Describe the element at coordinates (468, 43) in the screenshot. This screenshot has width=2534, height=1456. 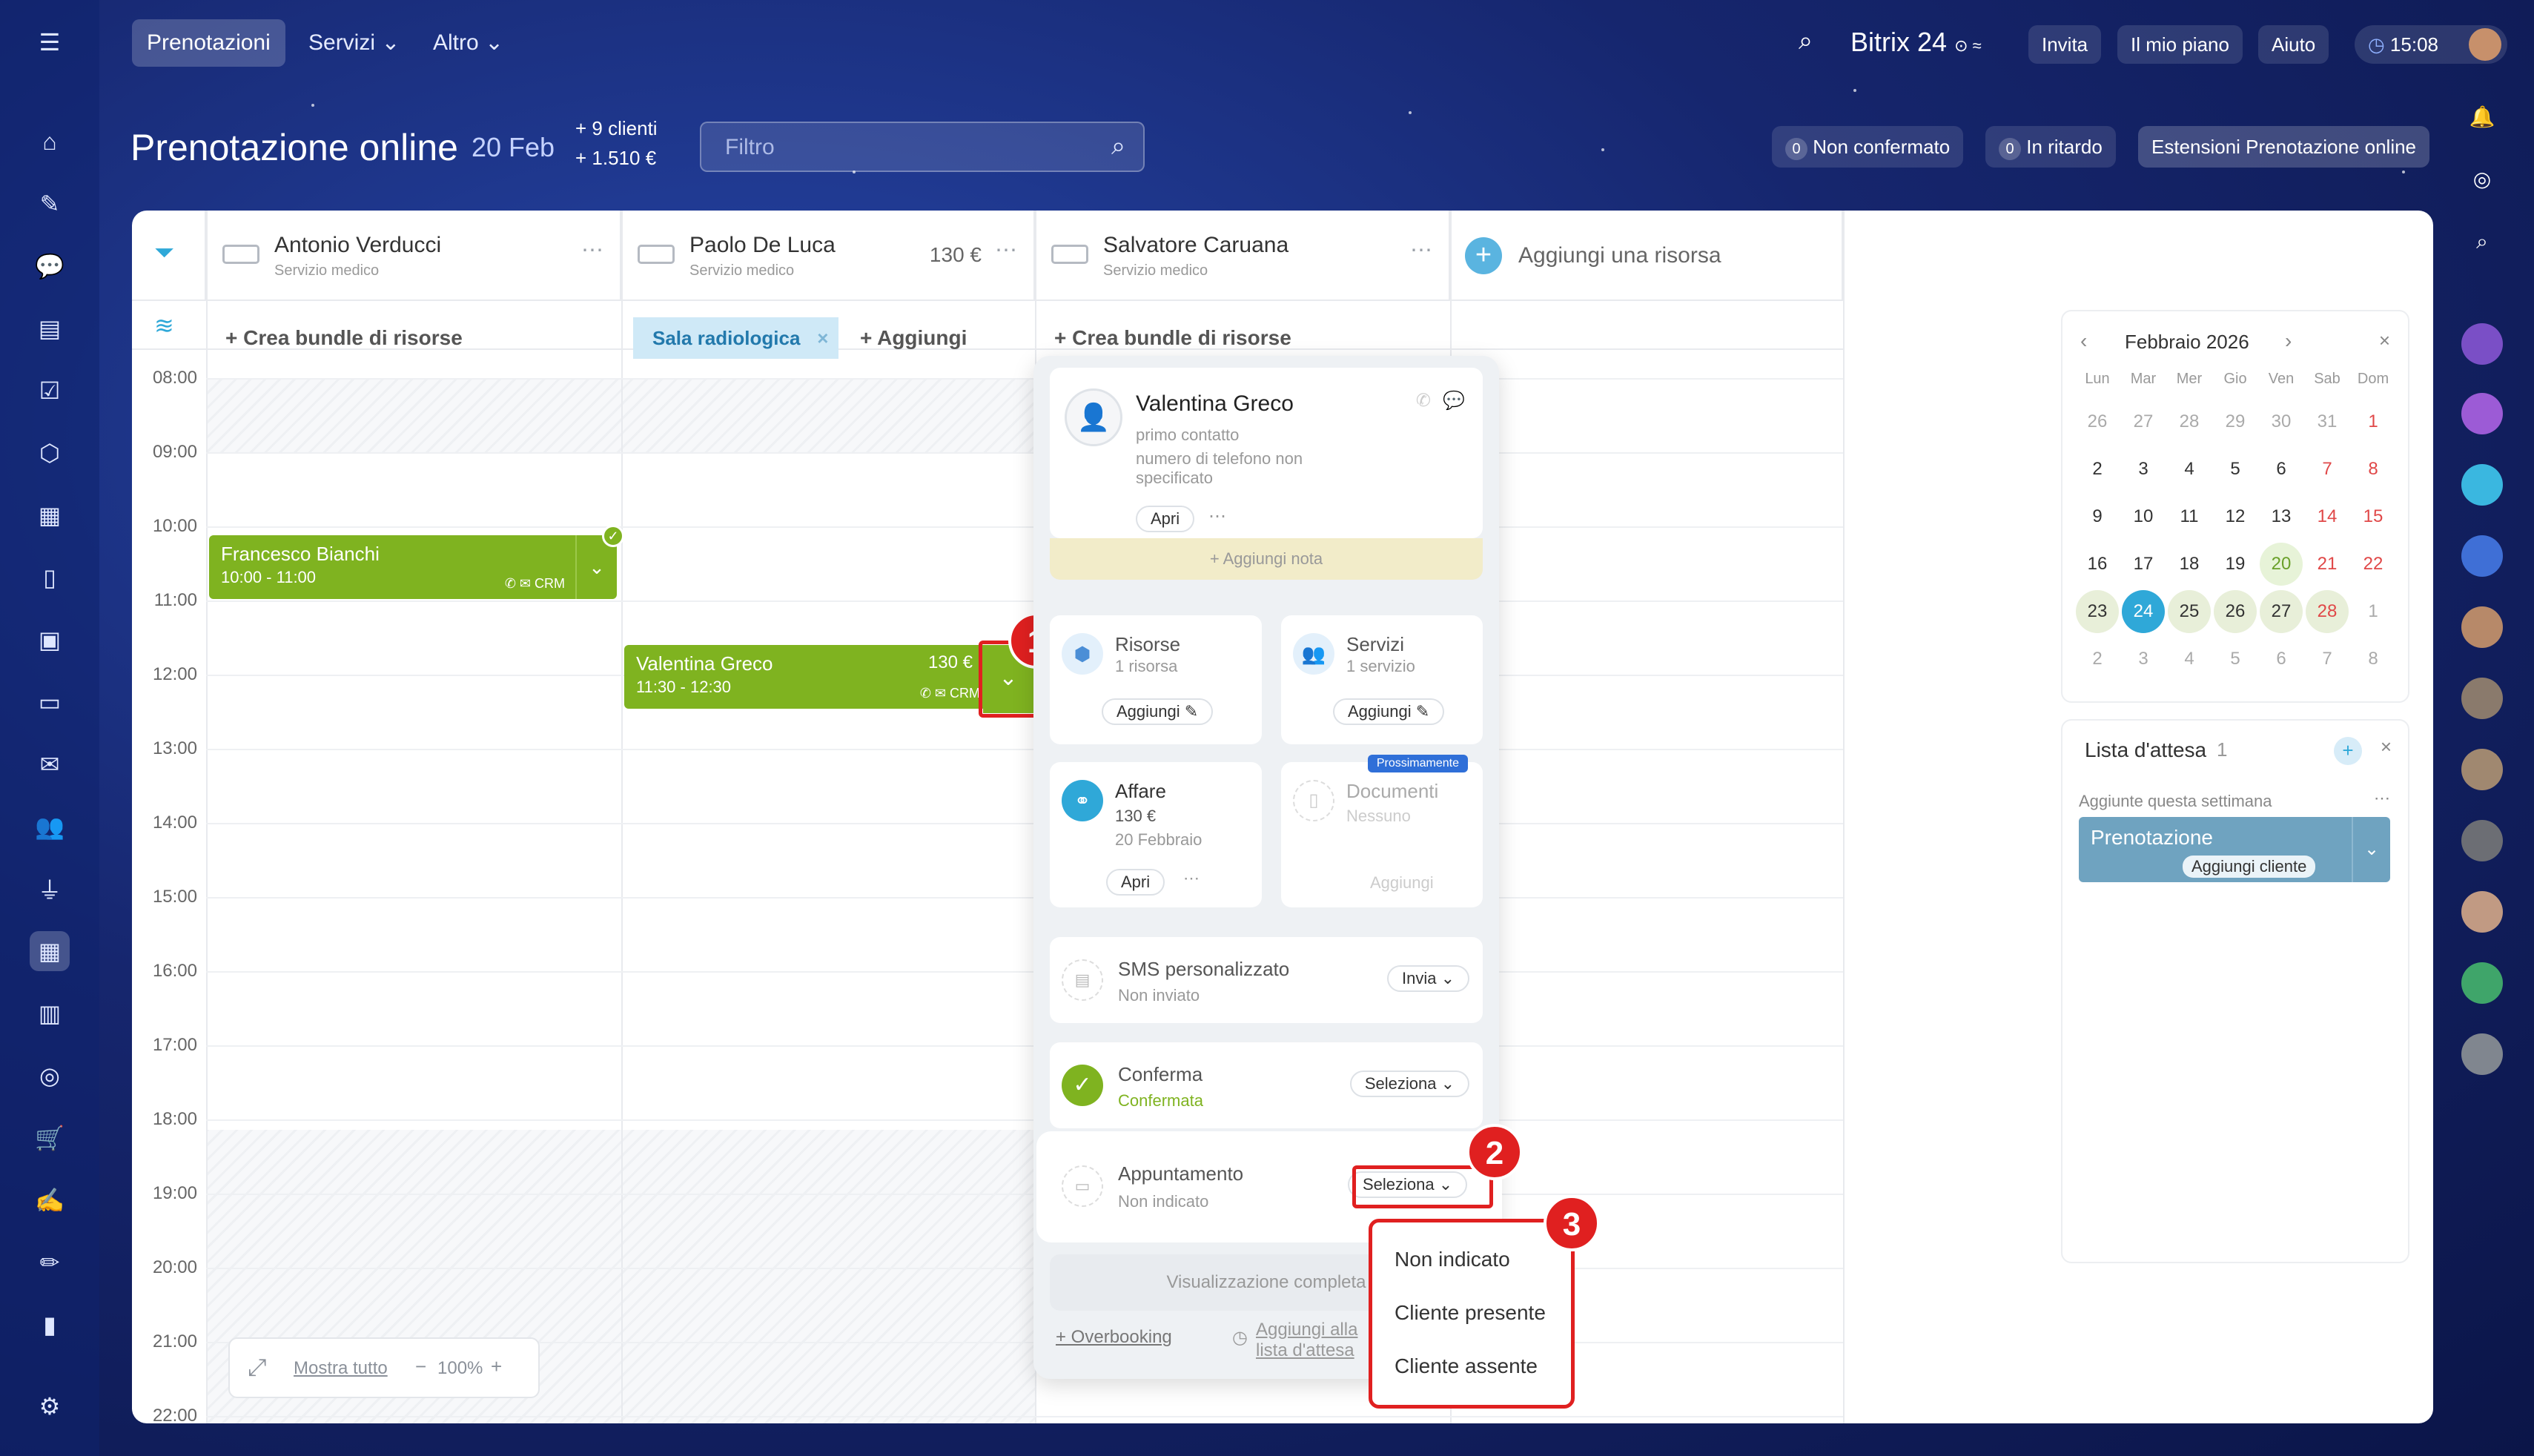
I see `nav-more: Altro ⌄` at that location.